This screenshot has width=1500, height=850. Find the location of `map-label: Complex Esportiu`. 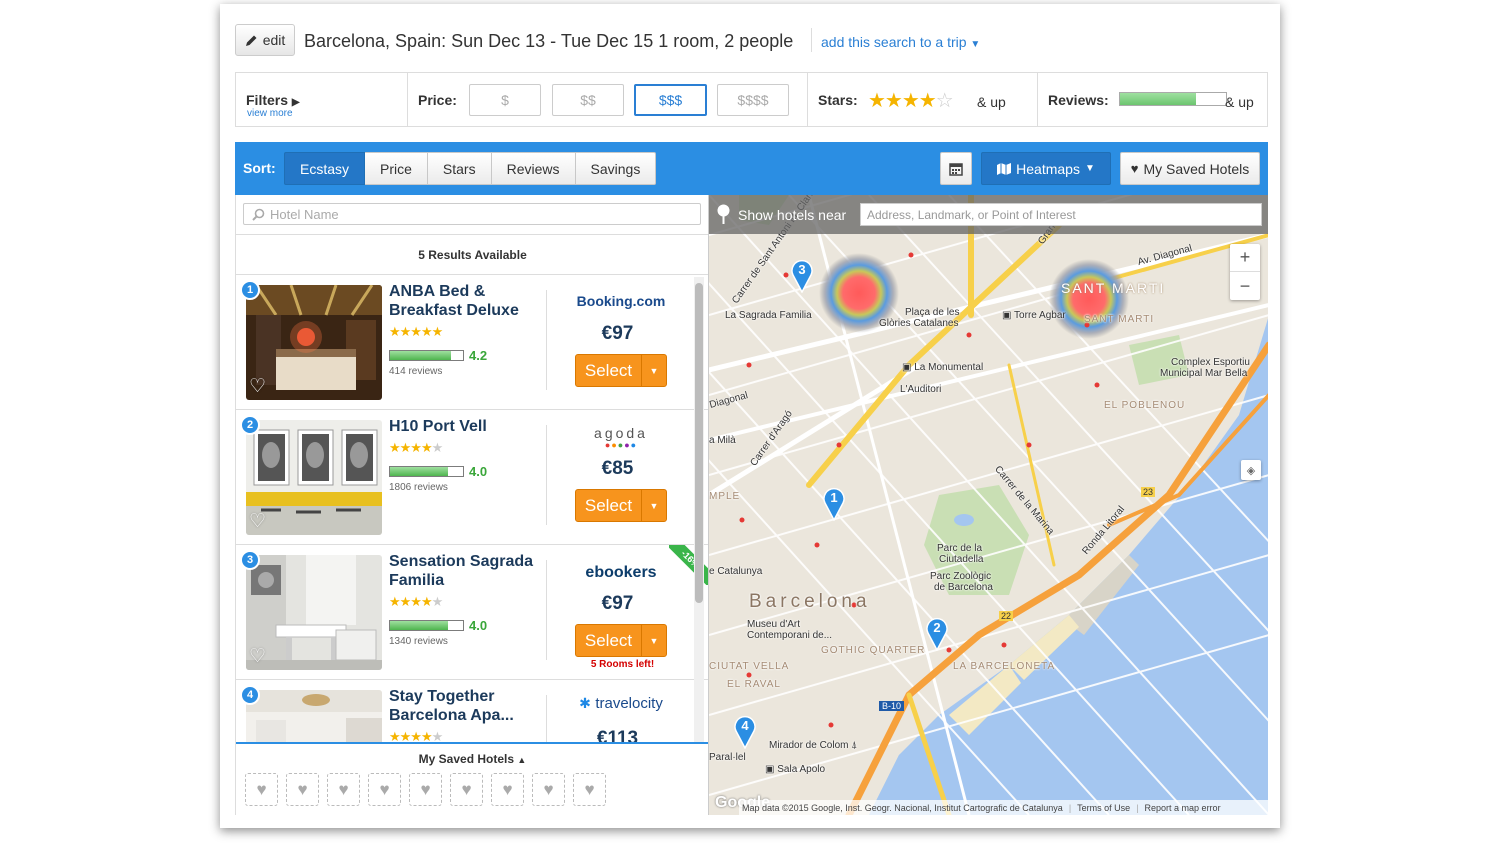

map-label: Complex Esportiu is located at coordinates (1210, 362).